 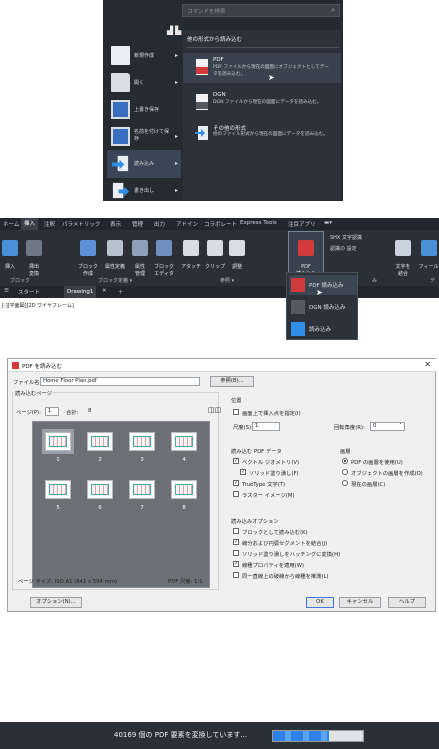 I want to click on search-icon: ⌕, so click(x=333, y=10).